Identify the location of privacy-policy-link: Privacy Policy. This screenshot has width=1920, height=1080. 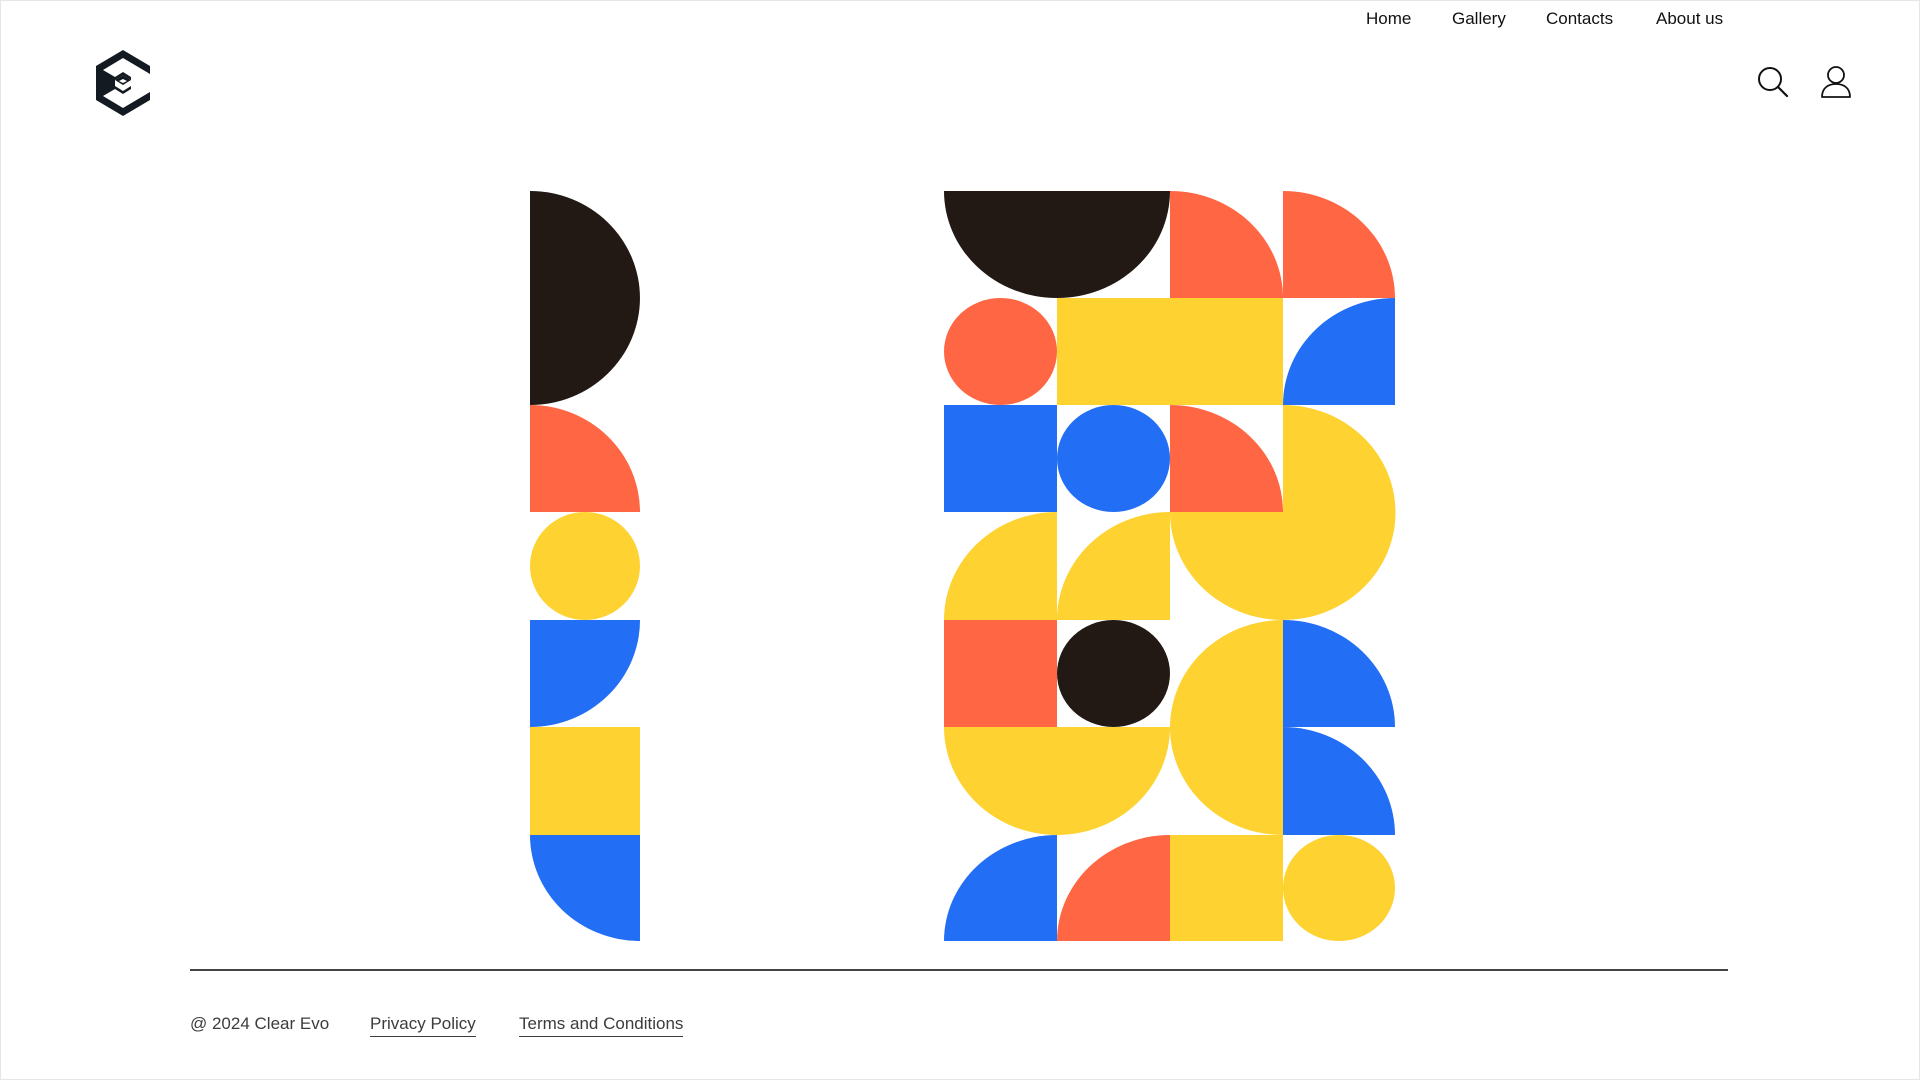
(423, 1025).